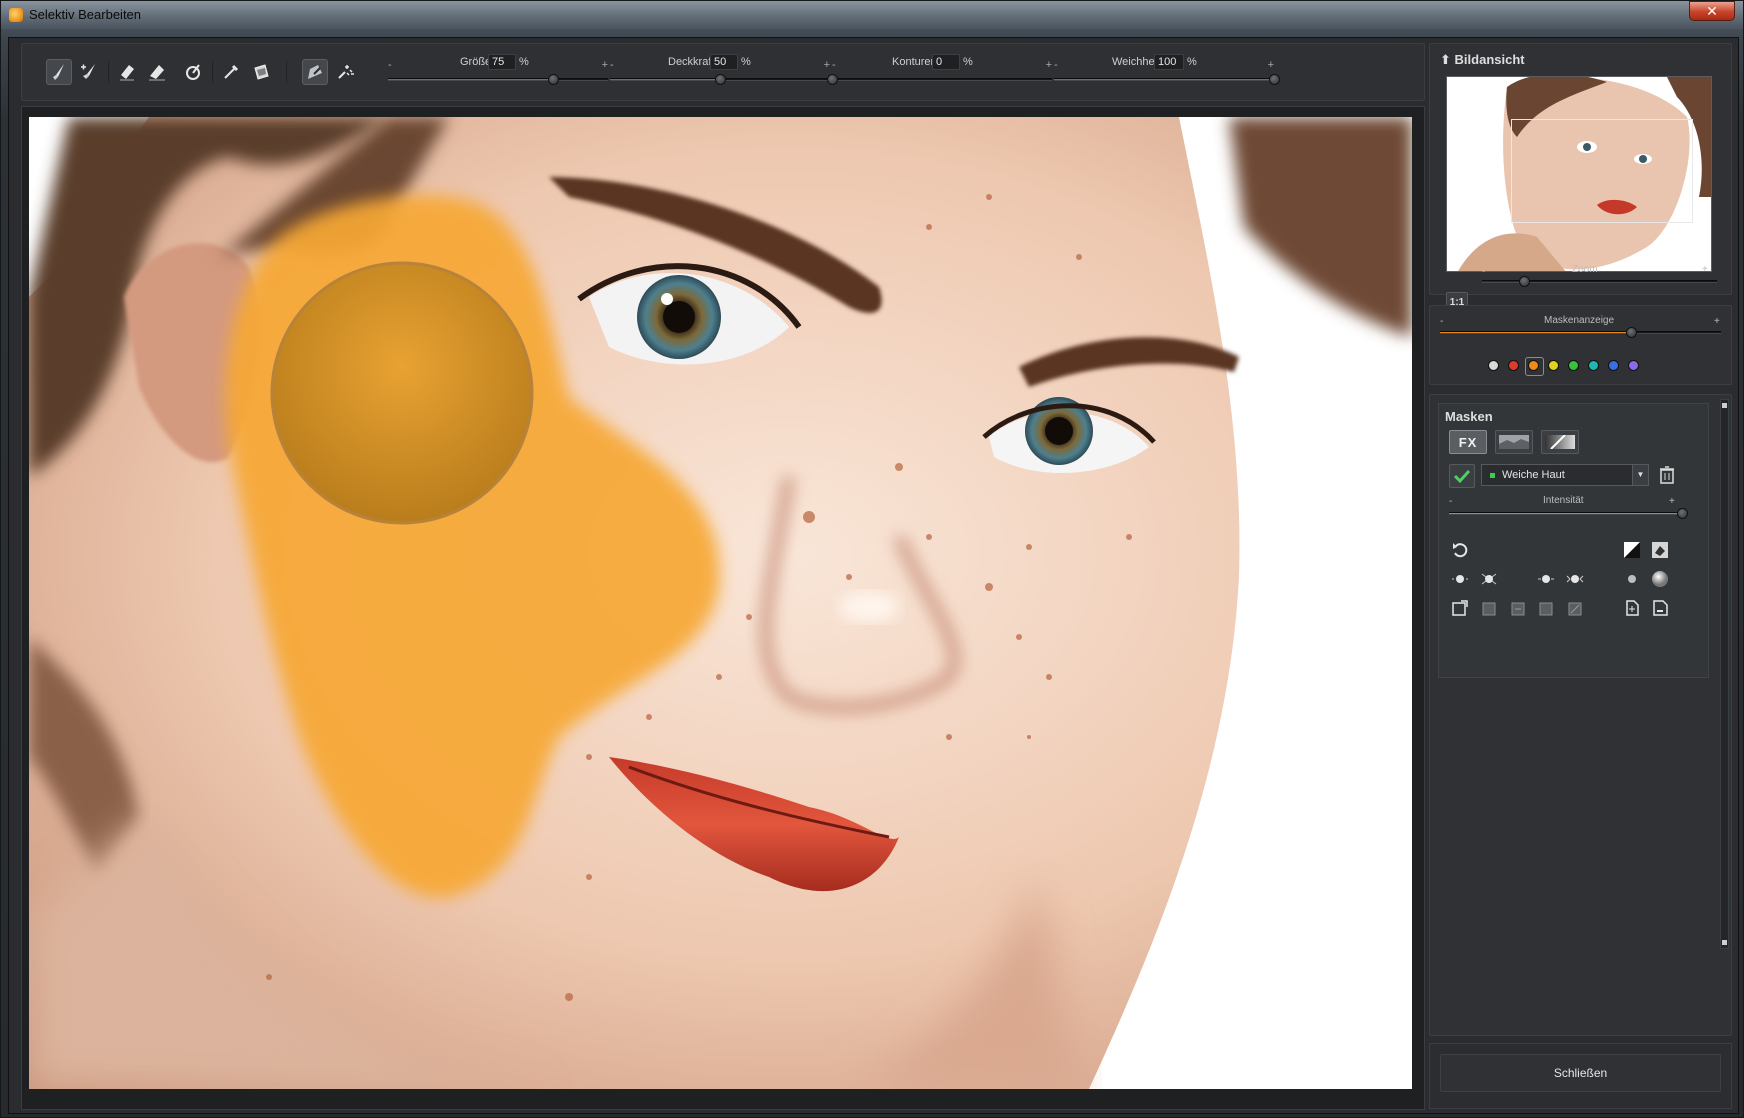 The width and height of the screenshot is (1744, 1118). What do you see at coordinates (1640, 475) in the screenshot?
I see `chevron-down-icon: ▼` at bounding box center [1640, 475].